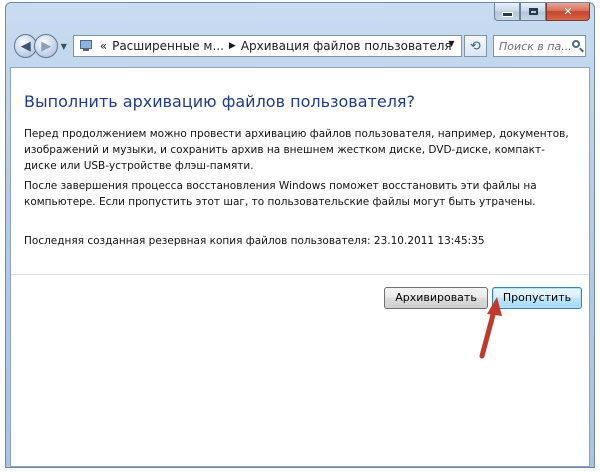 This screenshot has width=600, height=472. Describe the element at coordinates (300, 274) in the screenshot. I see `divider` at that location.